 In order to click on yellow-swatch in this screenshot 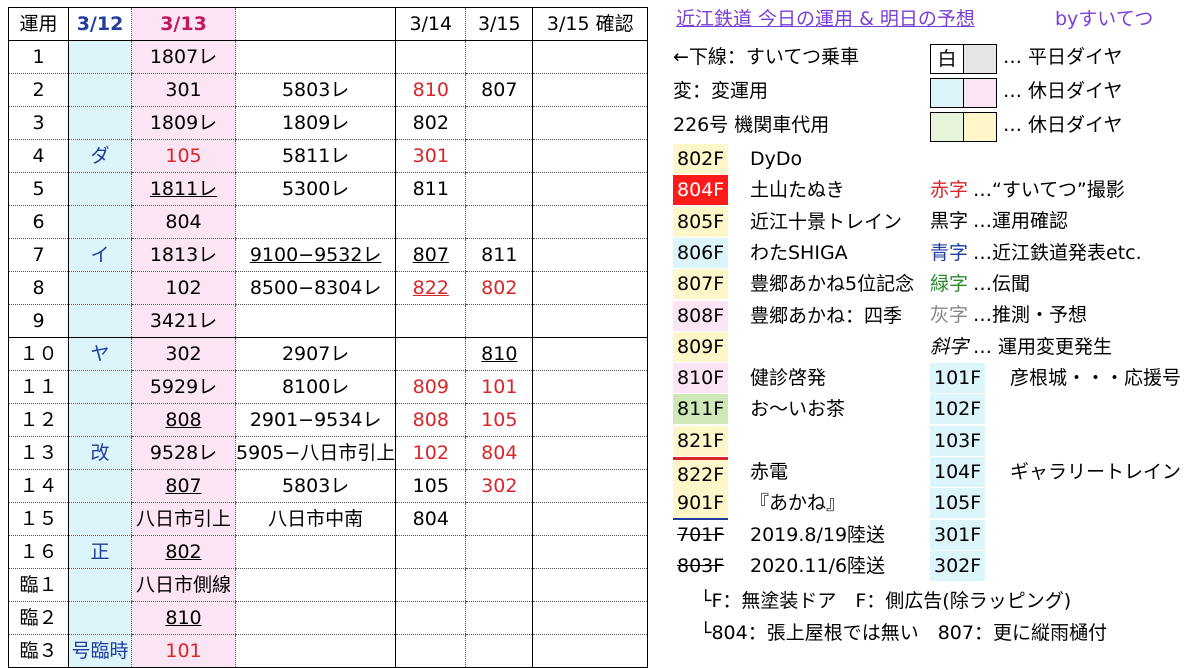, I will do `click(980, 127)`.